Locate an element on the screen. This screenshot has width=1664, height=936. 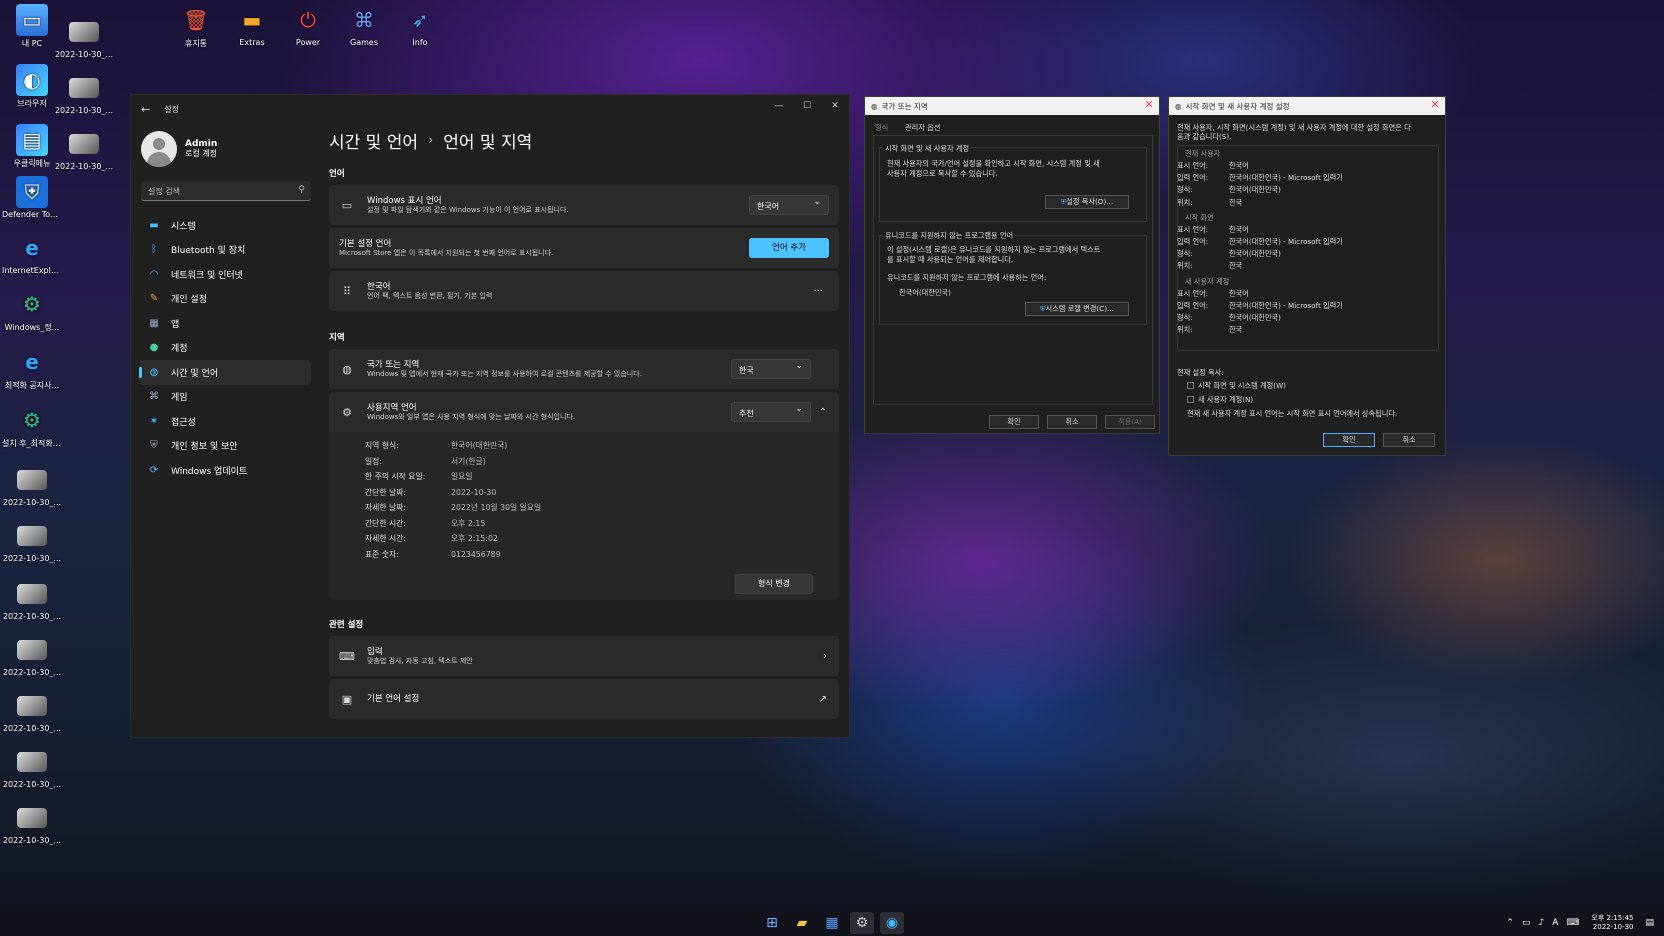
apply-button: 적용(A) is located at coordinates (1130, 422).